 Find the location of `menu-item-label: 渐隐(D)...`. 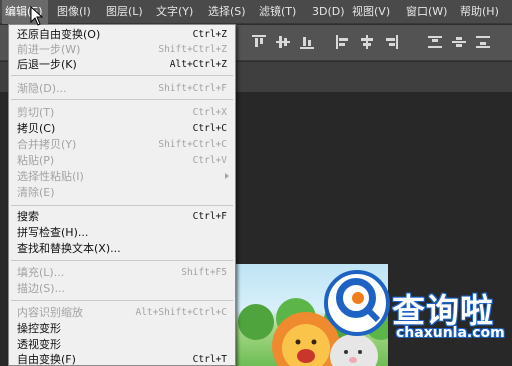

menu-item-label: 渐隐(D)... is located at coordinates (42, 88).